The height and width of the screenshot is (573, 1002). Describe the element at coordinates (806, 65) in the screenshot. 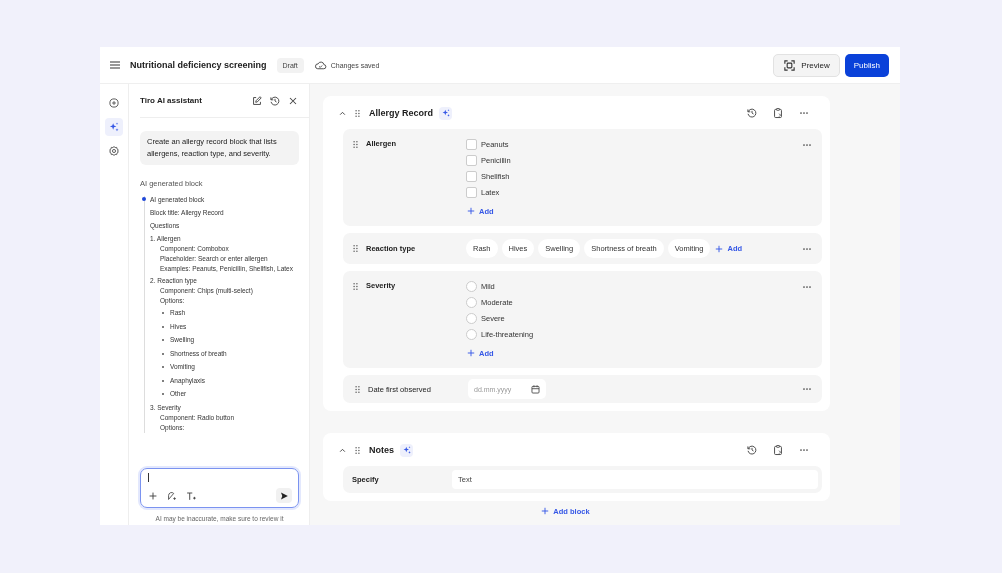

I see `preview-button: Preview` at that location.